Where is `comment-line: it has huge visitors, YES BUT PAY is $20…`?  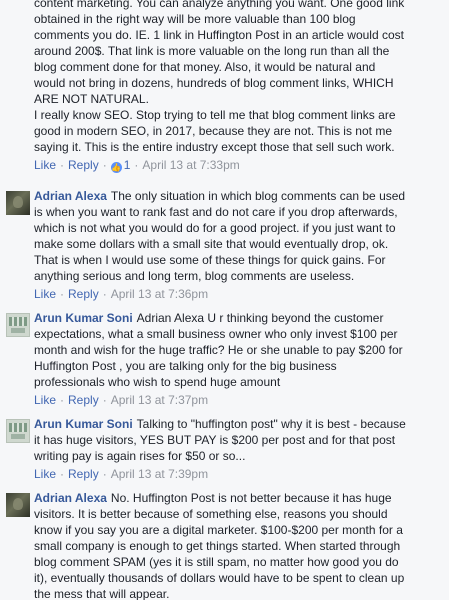
comment-line: it has huge visitors, YES BUT PAY is $20… is located at coordinates (215, 440).